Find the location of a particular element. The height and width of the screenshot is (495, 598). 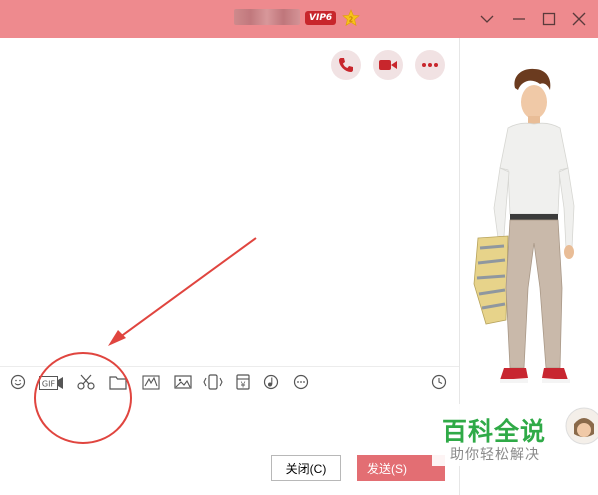

gif-icon: GIF is located at coordinates (51, 383).